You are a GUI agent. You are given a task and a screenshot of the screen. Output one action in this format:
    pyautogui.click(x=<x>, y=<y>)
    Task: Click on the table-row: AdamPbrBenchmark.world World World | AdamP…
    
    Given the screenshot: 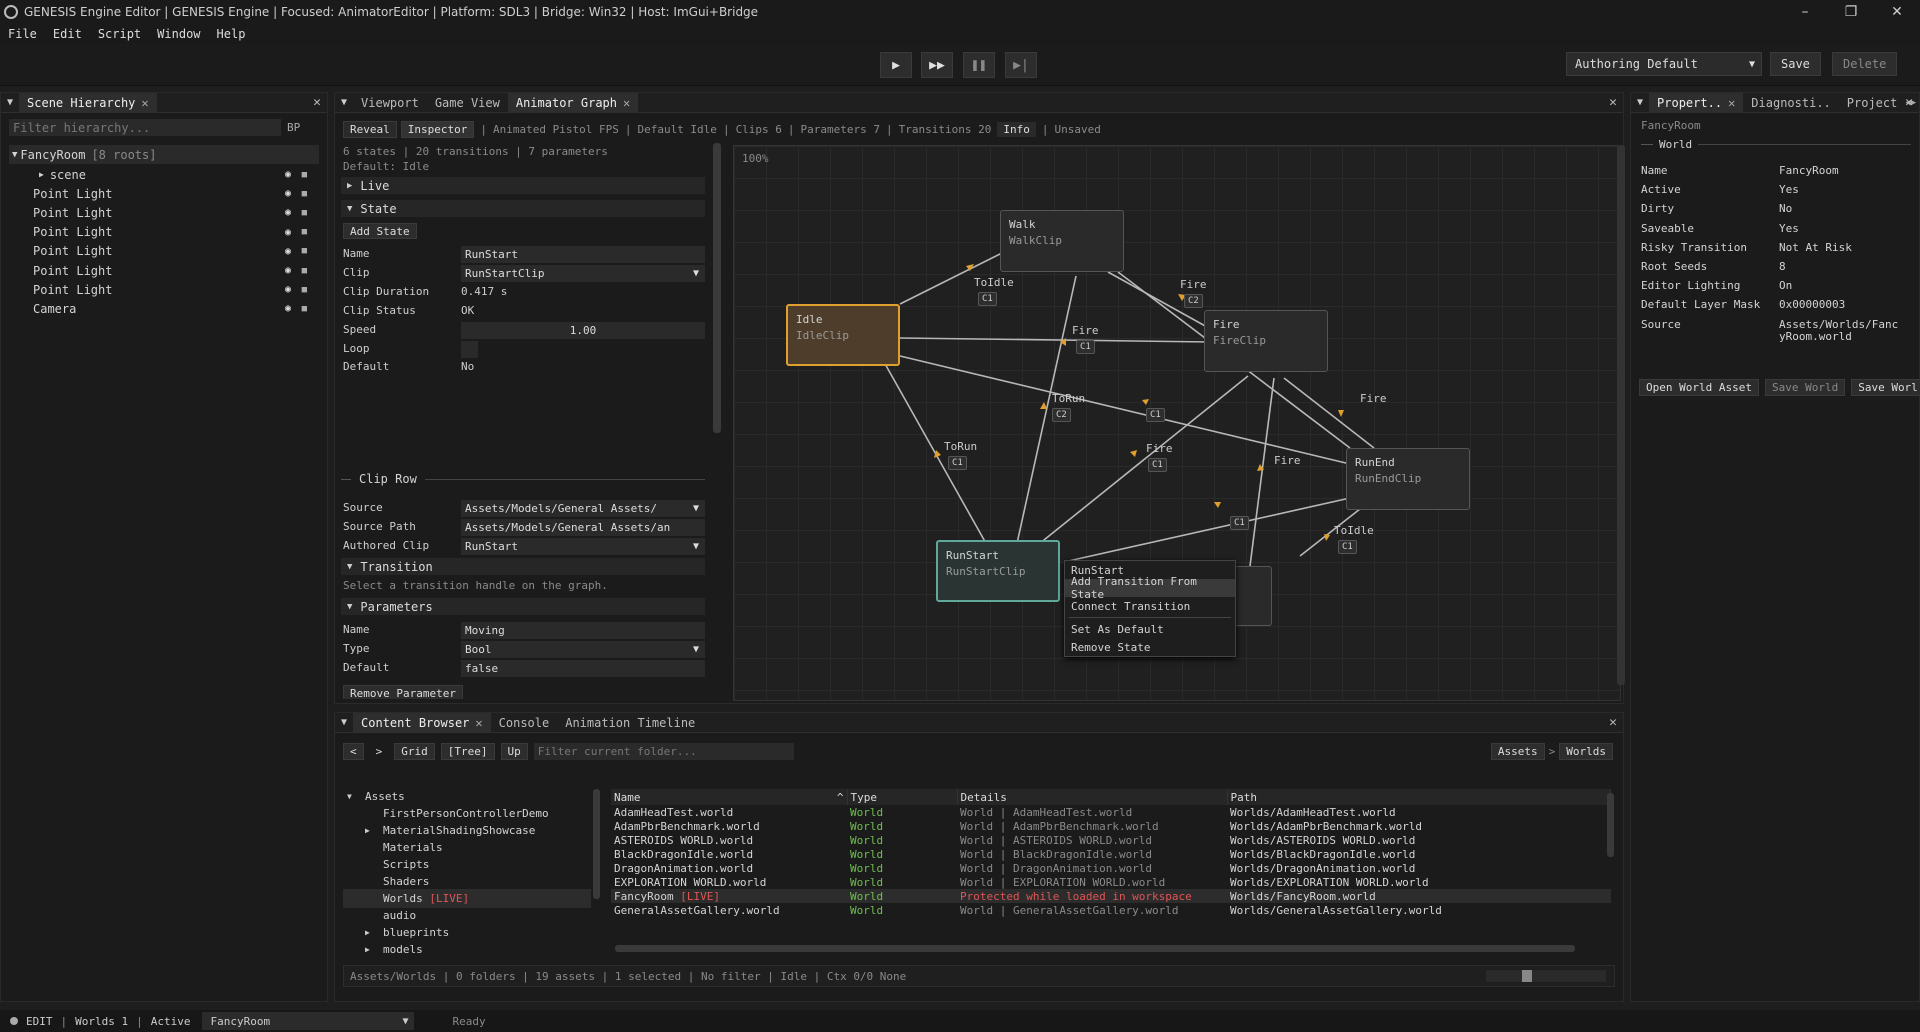 What is the action you would take?
    pyautogui.click(x=1111, y=826)
    